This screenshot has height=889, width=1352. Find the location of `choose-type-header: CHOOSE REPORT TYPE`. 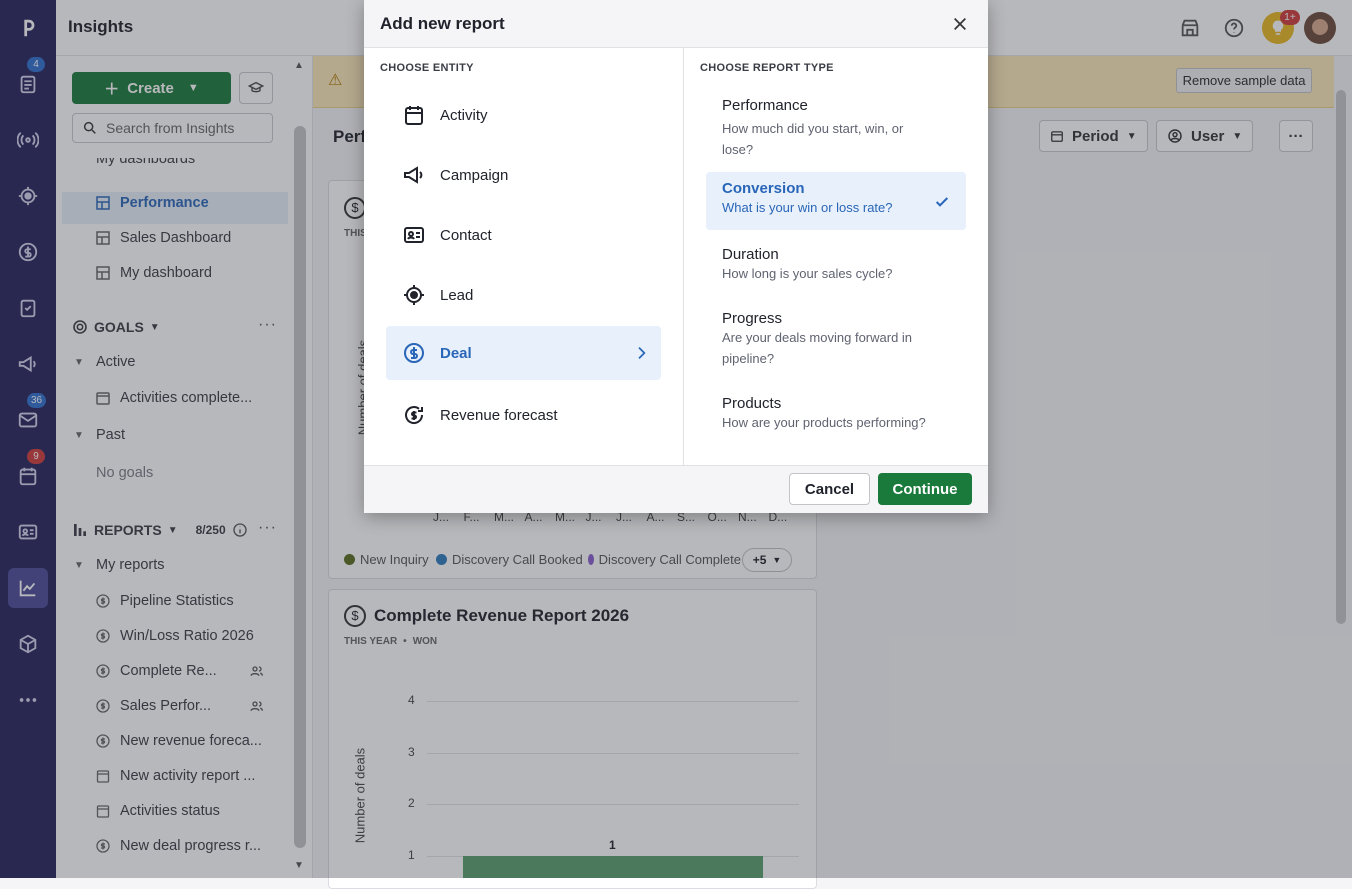

choose-type-header: CHOOSE REPORT TYPE is located at coordinates (767, 68).